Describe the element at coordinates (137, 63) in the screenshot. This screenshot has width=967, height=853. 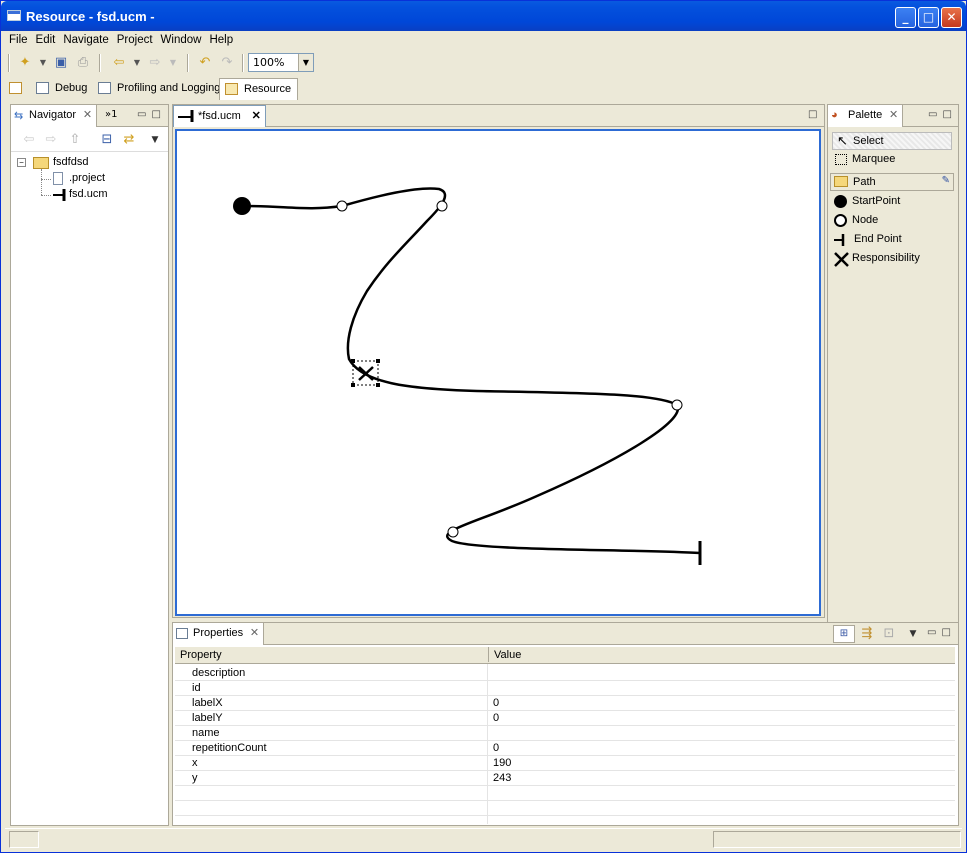
I see `back-dropdown-icon: ▼` at that location.